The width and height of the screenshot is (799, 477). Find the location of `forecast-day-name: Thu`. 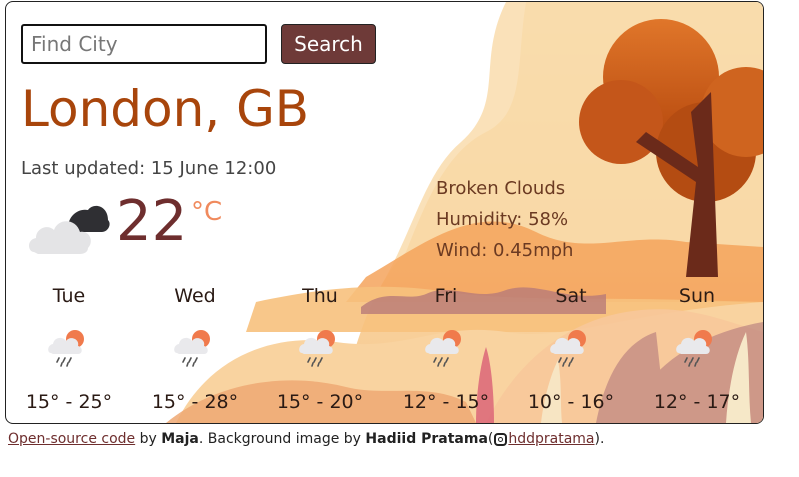

forecast-day-name: Thu is located at coordinates (320, 296).